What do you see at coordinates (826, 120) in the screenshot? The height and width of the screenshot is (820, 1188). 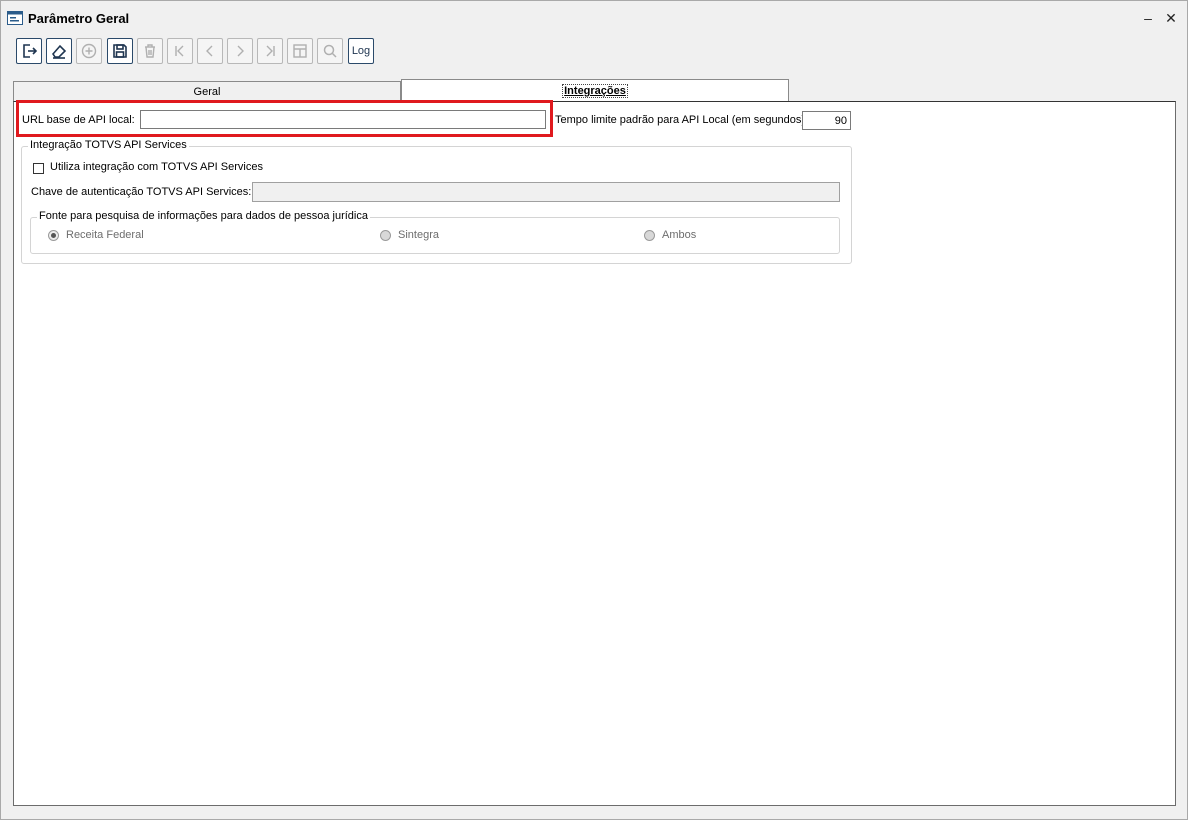 I see `timeout-input` at bounding box center [826, 120].